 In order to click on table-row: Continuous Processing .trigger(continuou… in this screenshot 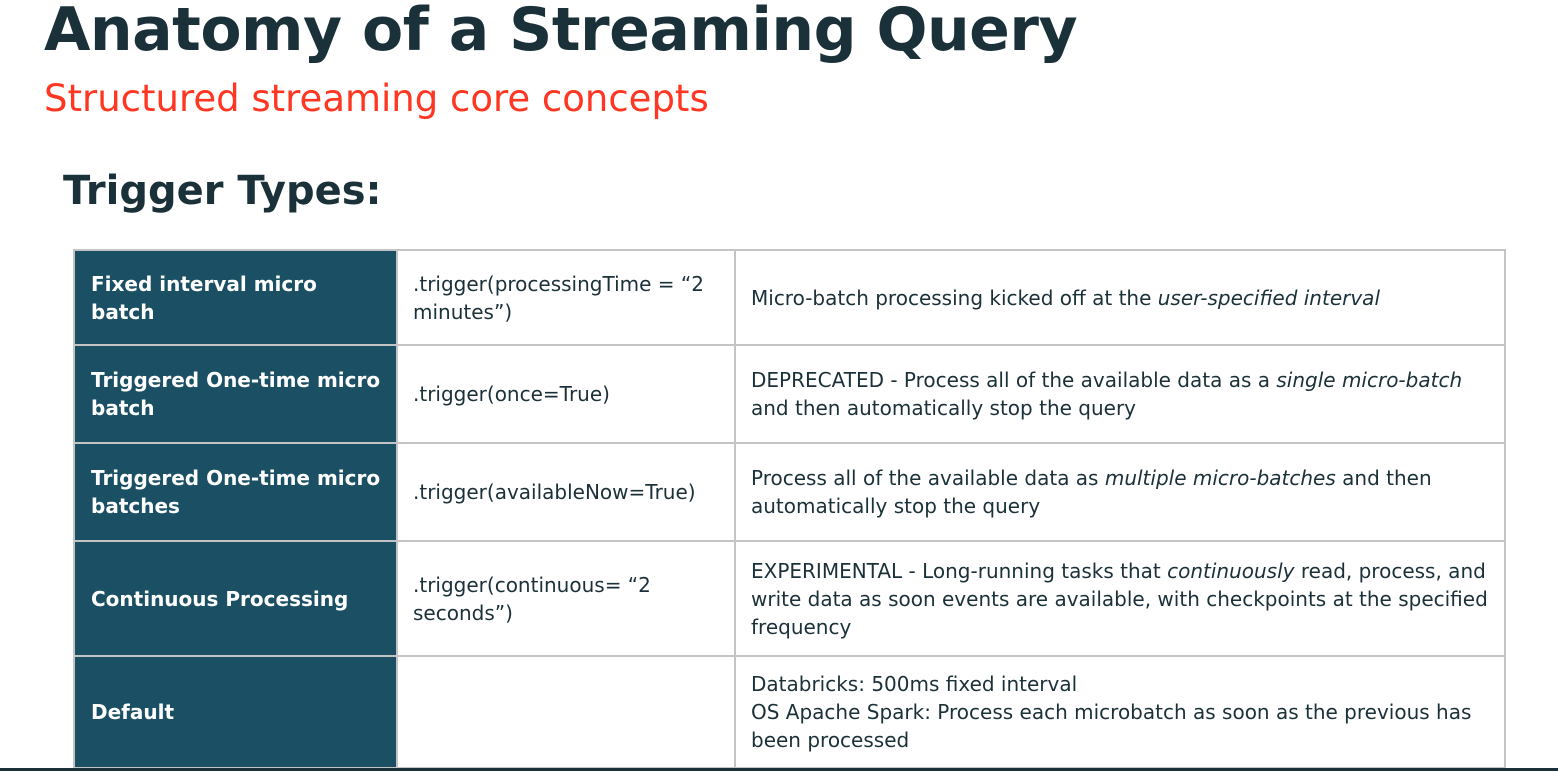, I will do `click(789, 598)`.